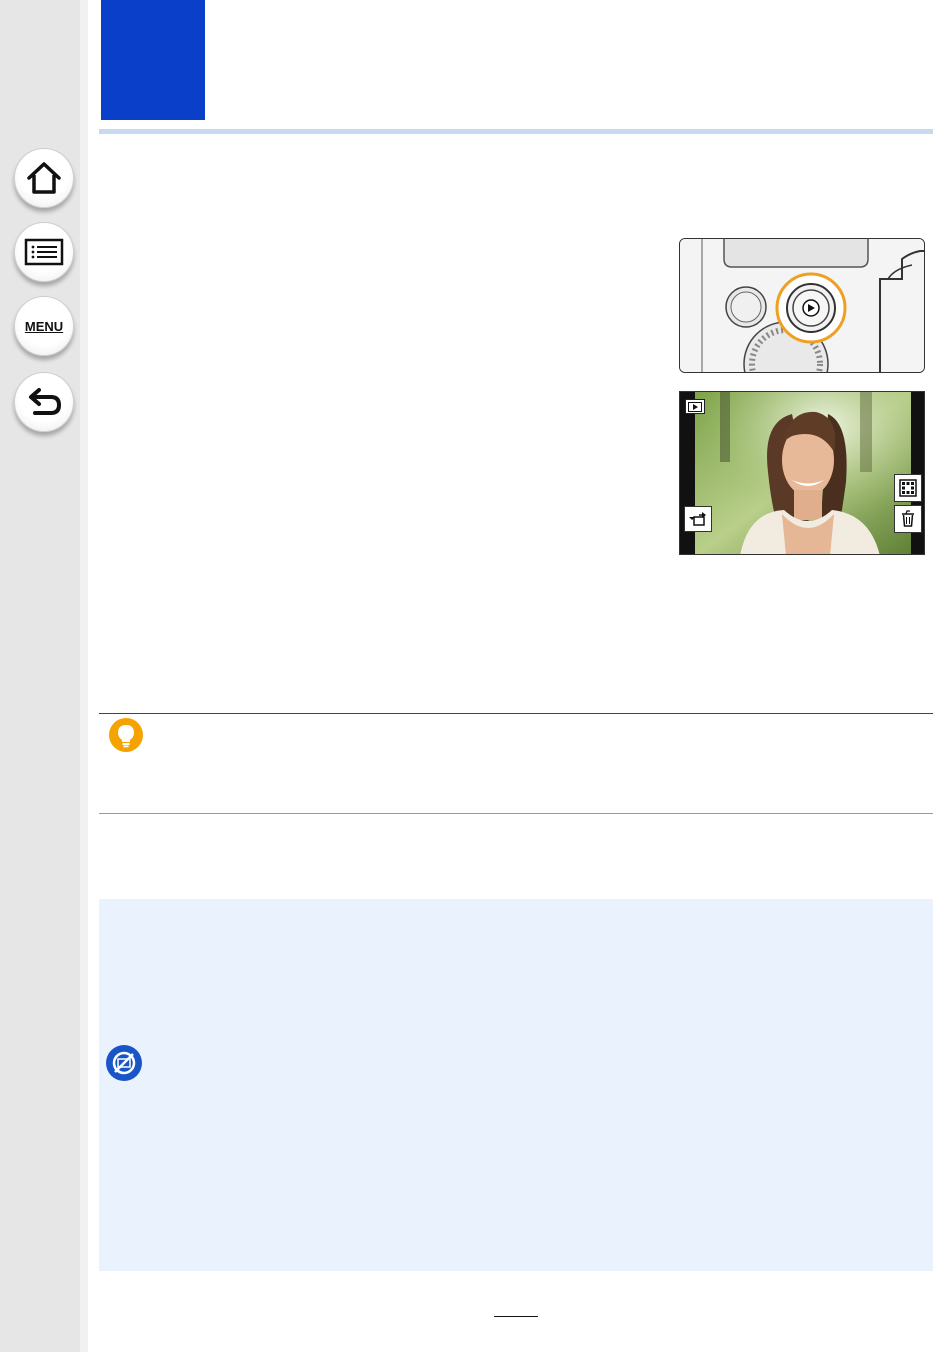 This screenshot has height=1352, width=950. I want to click on multi-playback-icon, so click(908, 488).